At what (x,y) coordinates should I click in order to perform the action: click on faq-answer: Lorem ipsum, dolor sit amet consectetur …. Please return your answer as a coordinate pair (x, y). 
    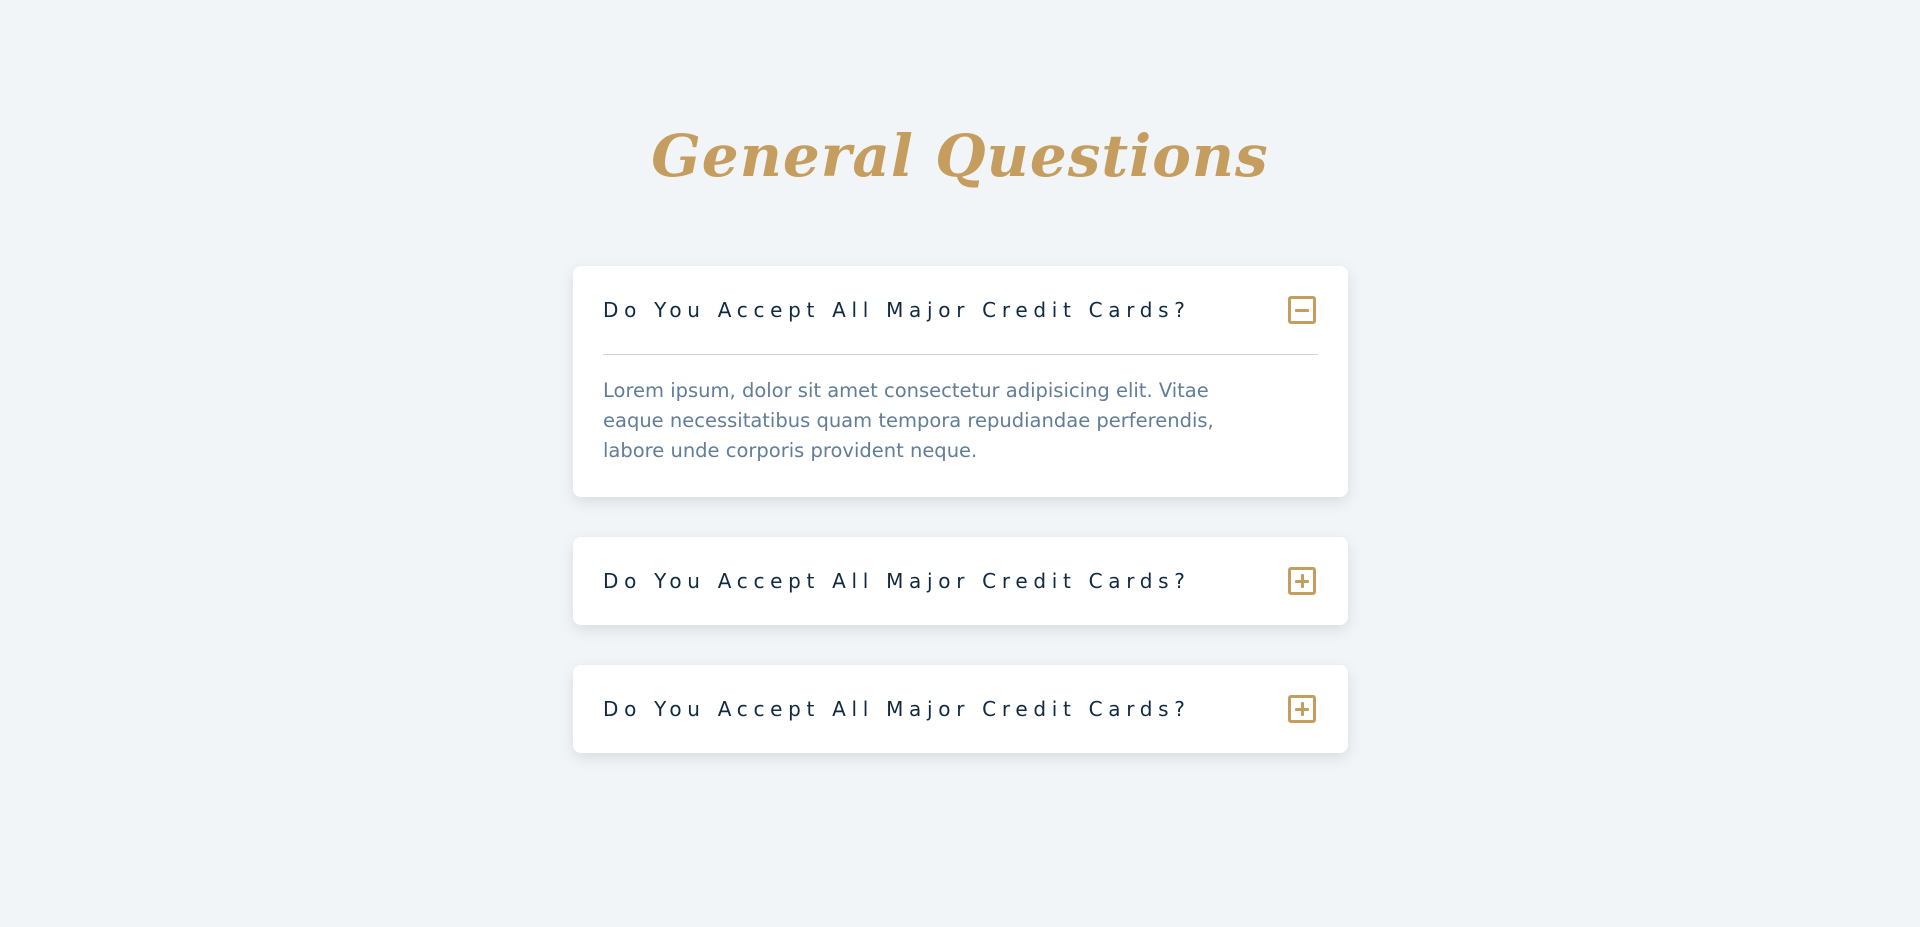
    Looking at the image, I should click on (908, 420).